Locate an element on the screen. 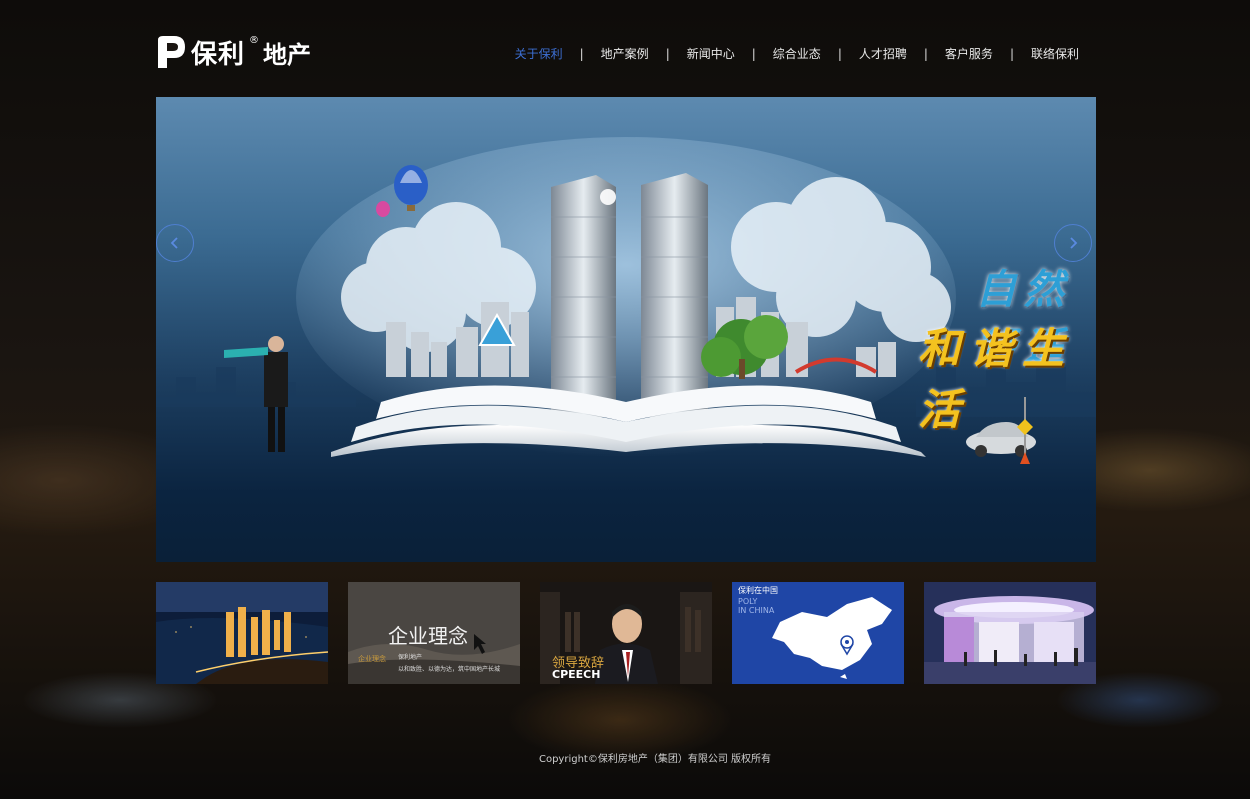 This screenshot has width=1250, height=799. banner-next-button is located at coordinates (1073, 243).